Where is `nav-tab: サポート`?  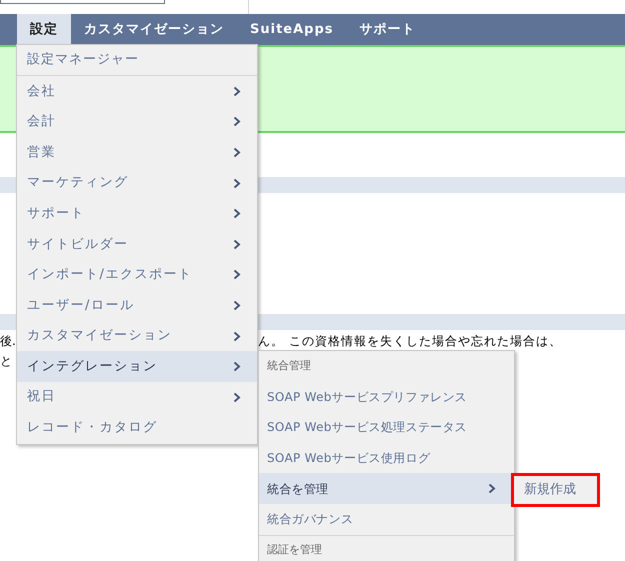 nav-tab: サポート is located at coordinates (387, 29).